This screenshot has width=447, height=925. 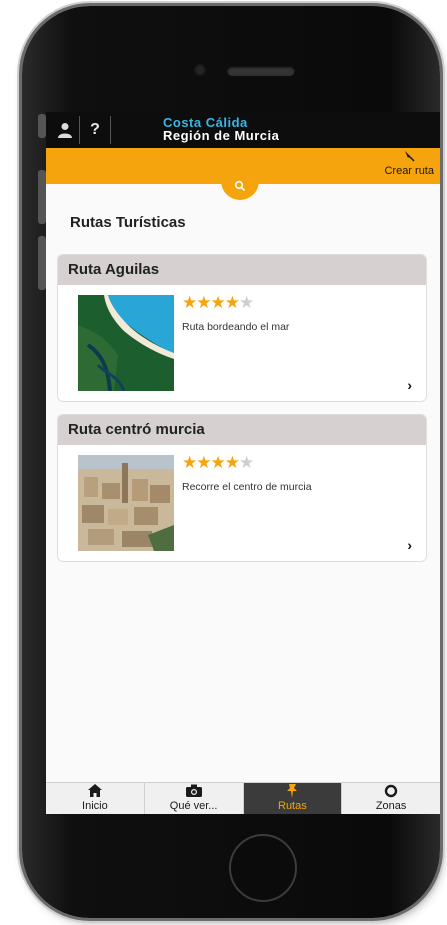 What do you see at coordinates (242, 270) in the screenshot?
I see `route-title: Ruta Aguilas` at bounding box center [242, 270].